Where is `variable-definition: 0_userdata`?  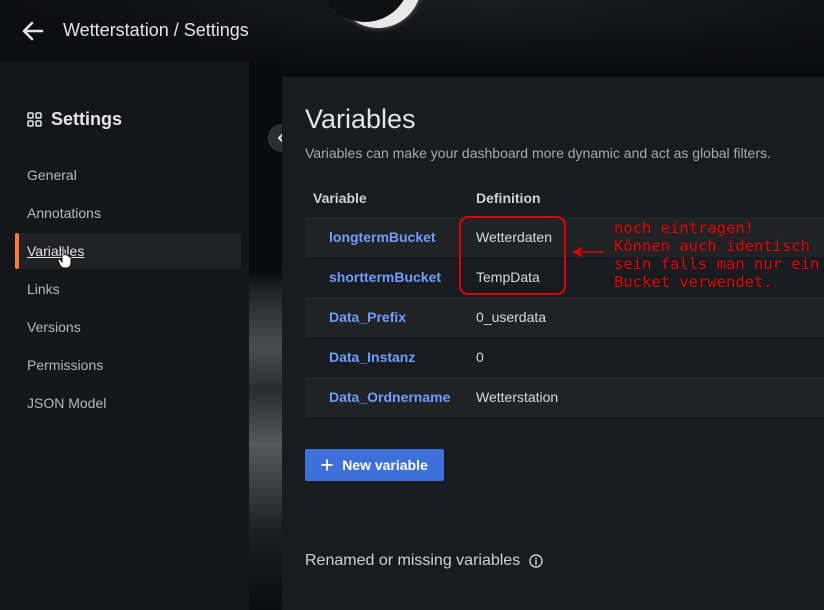 variable-definition: 0_userdata is located at coordinates (511, 317).